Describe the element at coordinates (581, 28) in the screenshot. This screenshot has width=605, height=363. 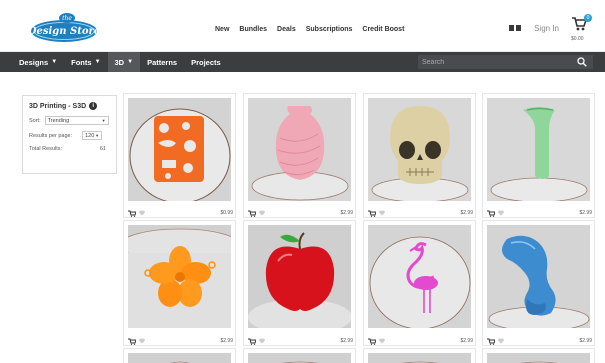
I see `cart-button: 0 $0.00` at that location.